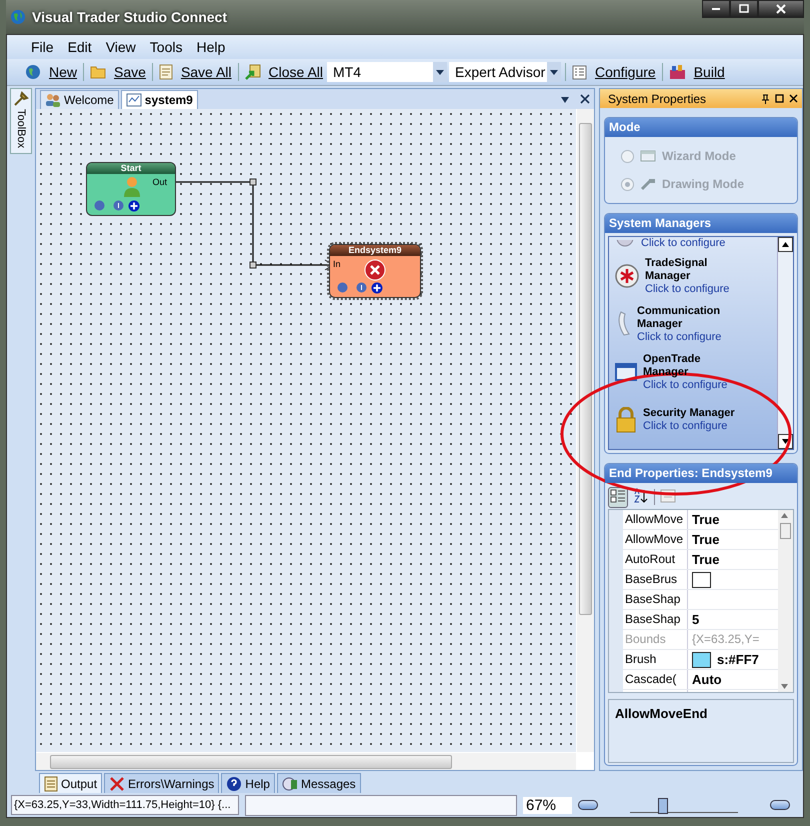 This screenshot has height=826, width=810. Describe the element at coordinates (248, 783) in the screenshot. I see `panel-tab: Help` at that location.